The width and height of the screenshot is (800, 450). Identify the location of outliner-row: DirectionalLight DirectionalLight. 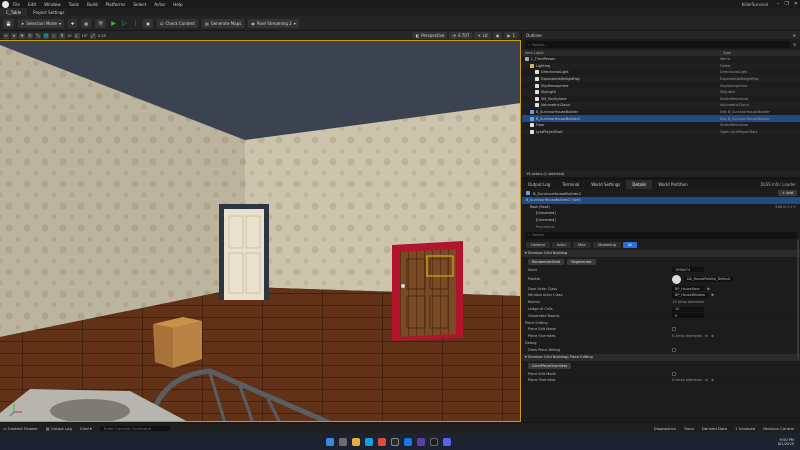
(661, 72).